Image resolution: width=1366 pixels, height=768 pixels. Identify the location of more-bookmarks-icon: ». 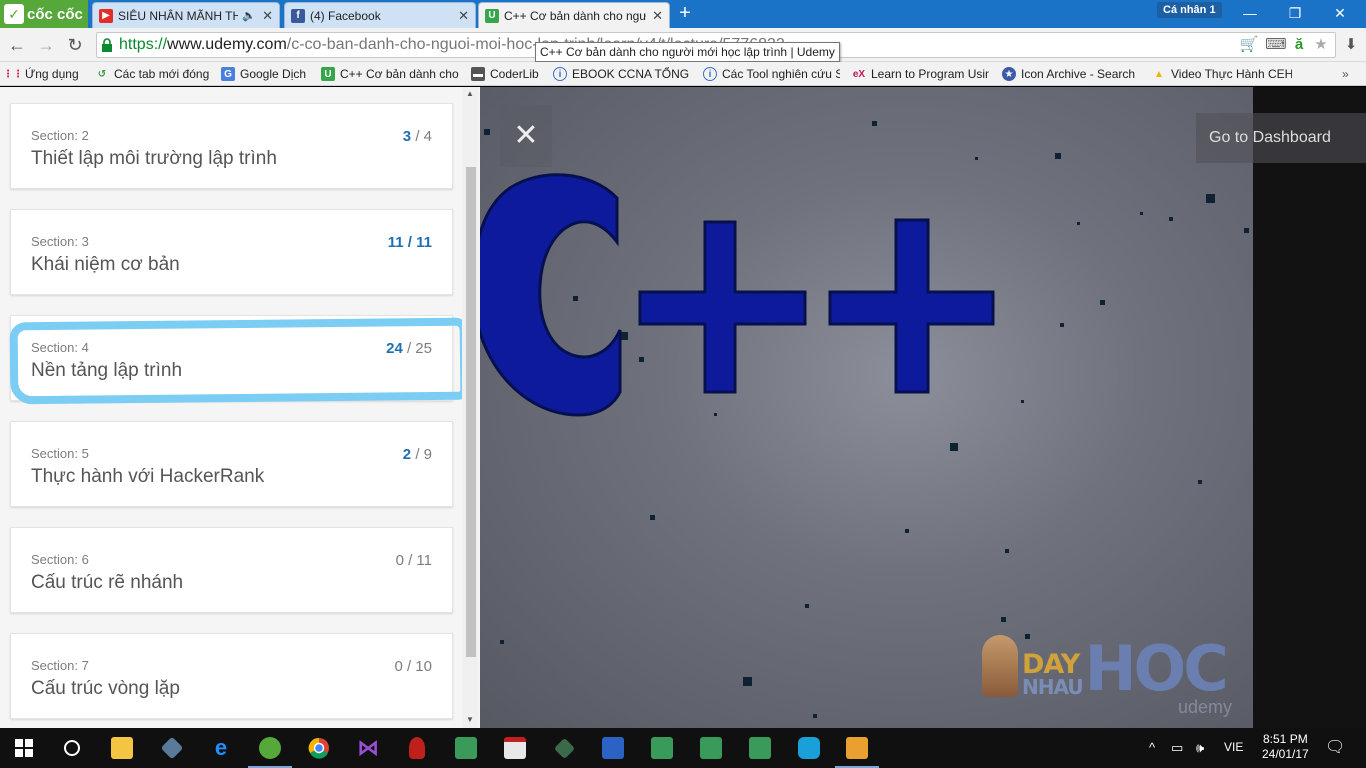
(1345, 74).